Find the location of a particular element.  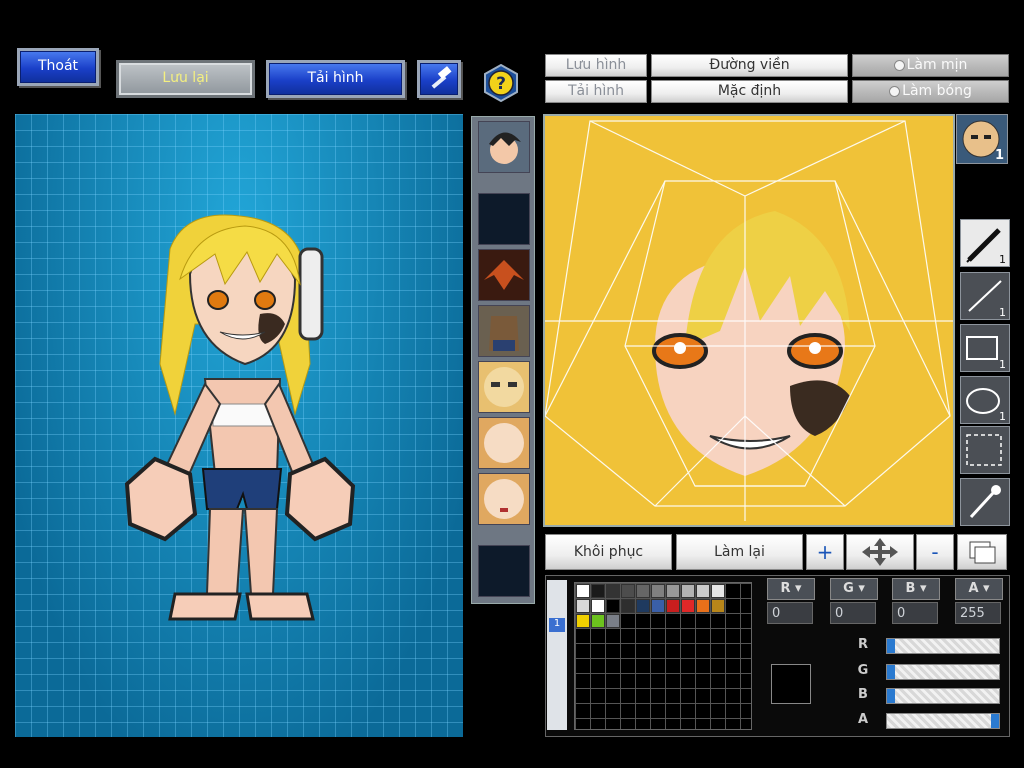

help-button: ? is located at coordinates (501, 83).